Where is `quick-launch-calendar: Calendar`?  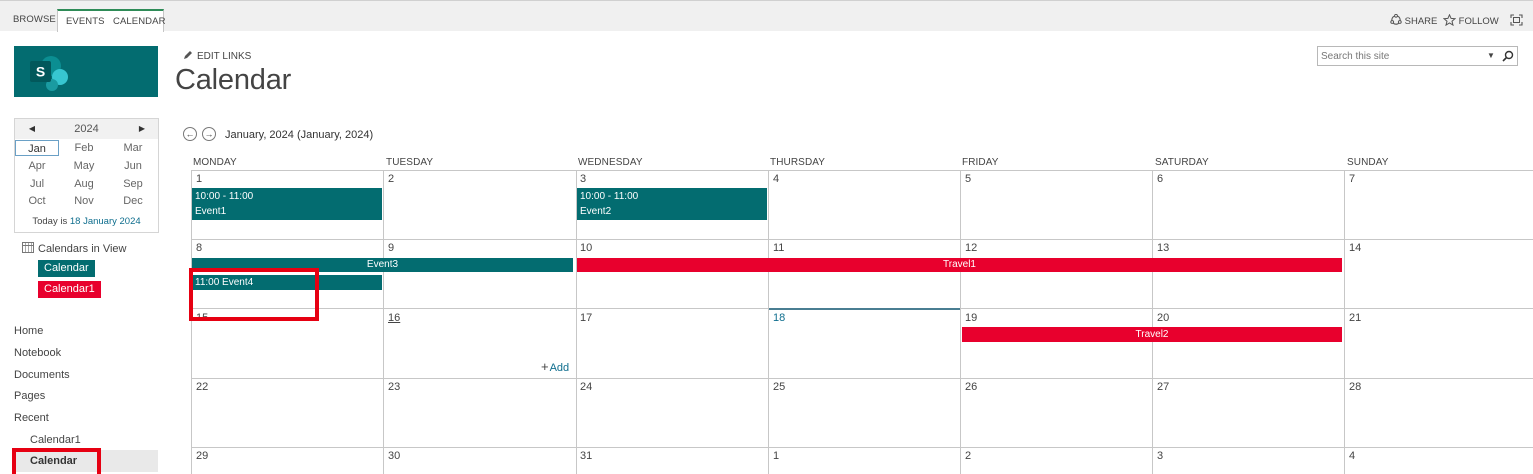
quick-launch-calendar: Calendar is located at coordinates (86, 461).